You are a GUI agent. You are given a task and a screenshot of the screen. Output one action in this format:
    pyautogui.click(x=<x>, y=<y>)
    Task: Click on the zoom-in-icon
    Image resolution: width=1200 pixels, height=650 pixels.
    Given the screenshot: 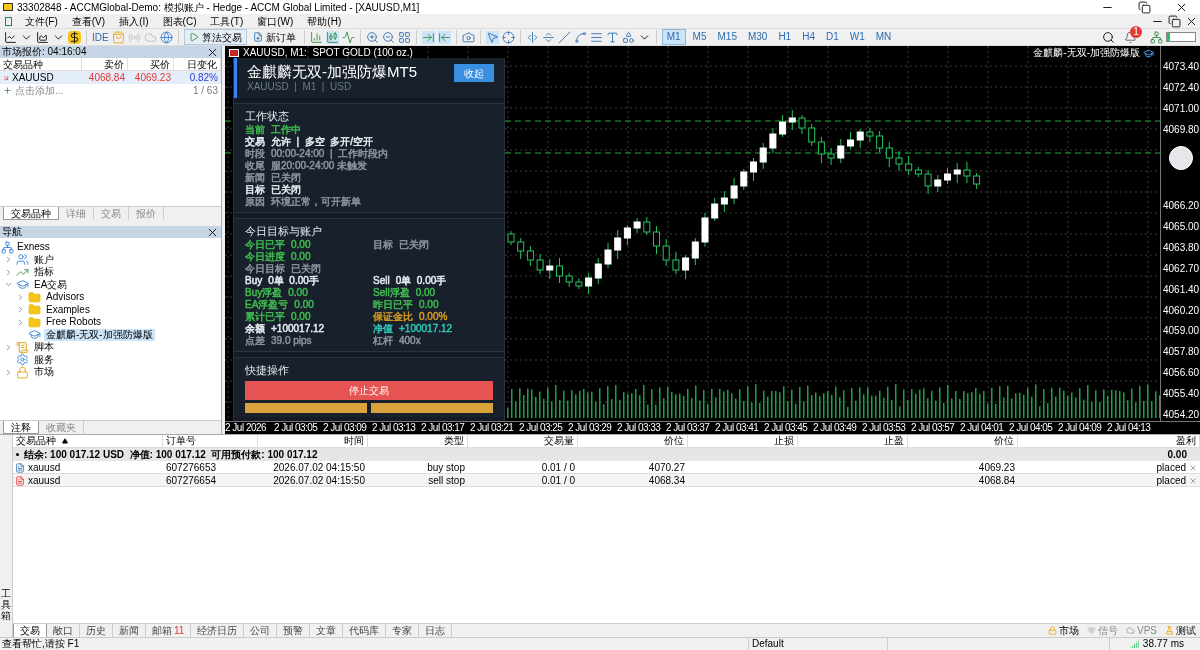 What is the action you would take?
    pyautogui.click(x=372, y=37)
    